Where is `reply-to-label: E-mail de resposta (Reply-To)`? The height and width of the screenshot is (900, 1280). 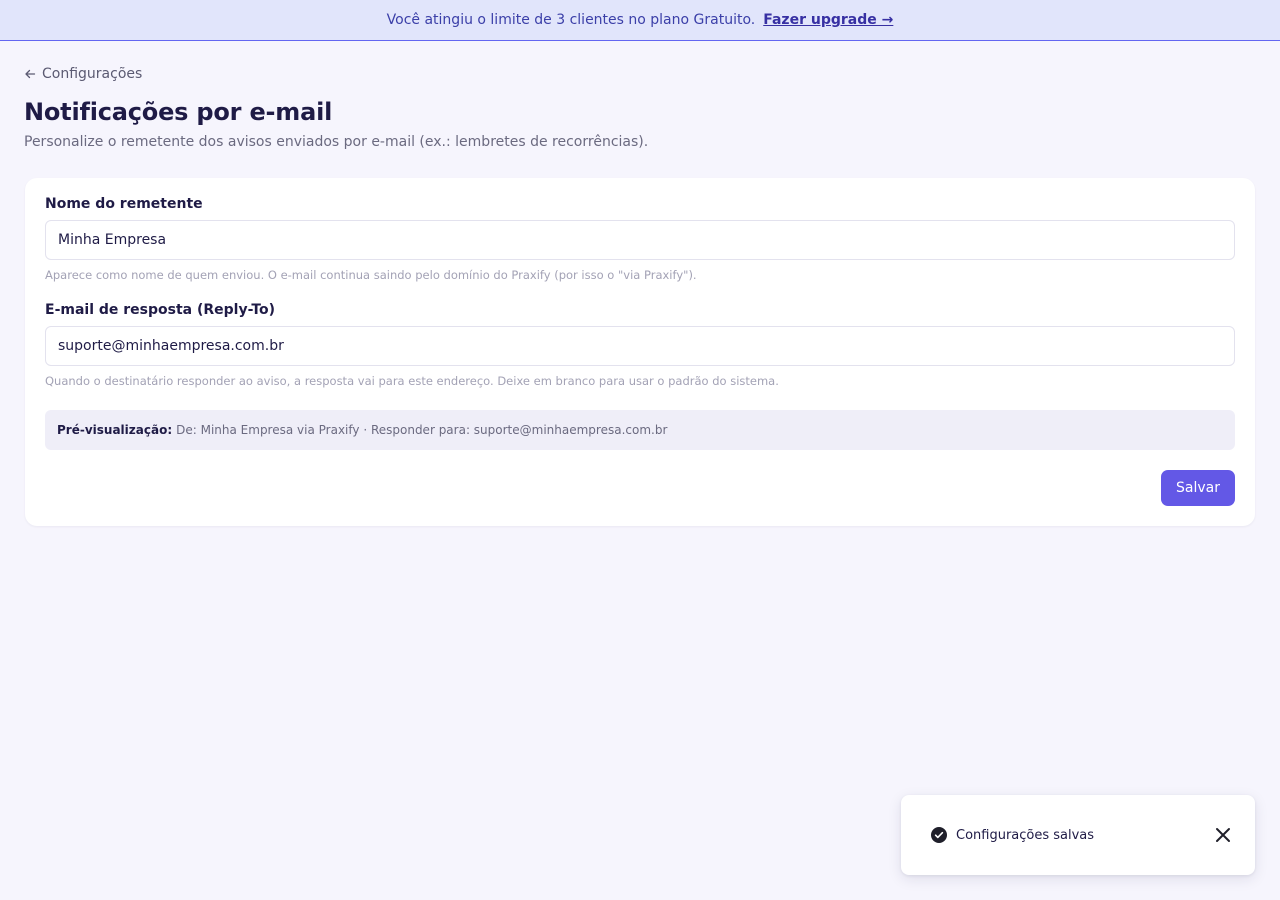
reply-to-label: E-mail de resposta (Reply-To) is located at coordinates (160, 310).